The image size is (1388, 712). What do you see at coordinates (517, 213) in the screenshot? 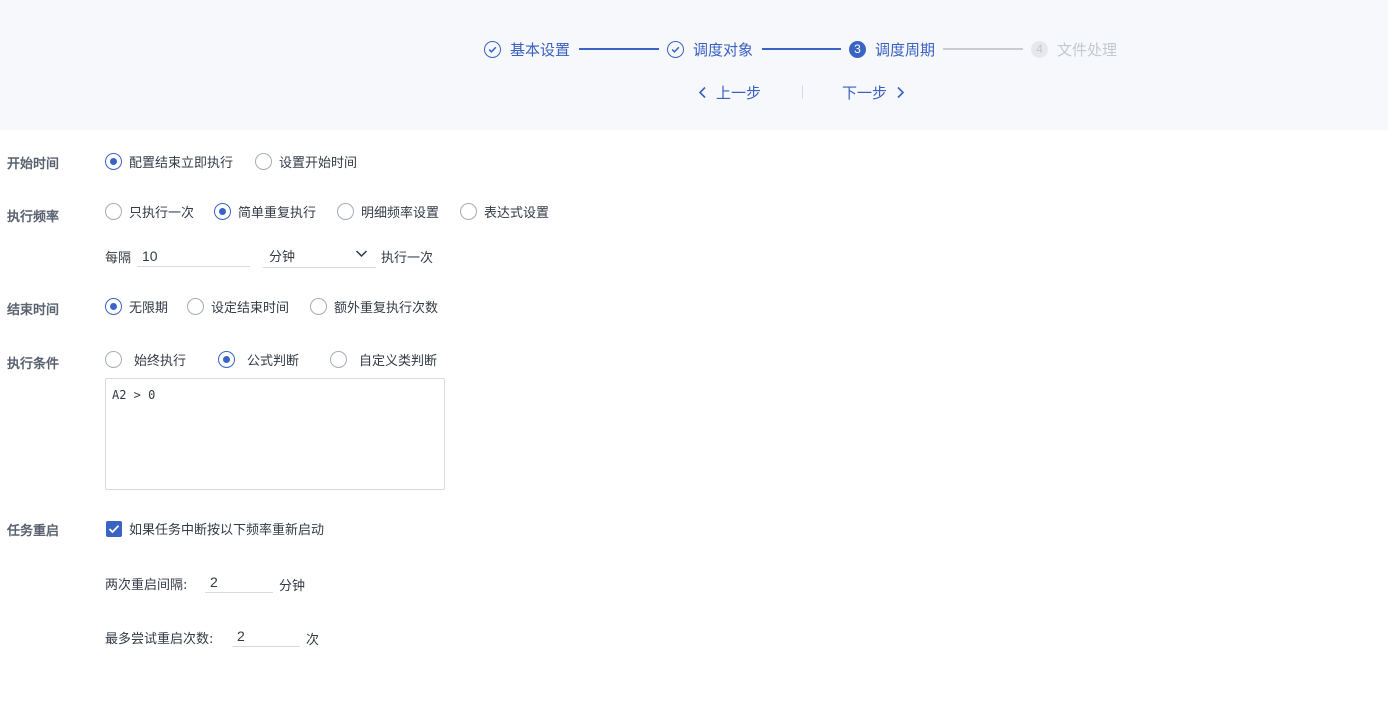
I see `radio-label: 表达式设置` at bounding box center [517, 213].